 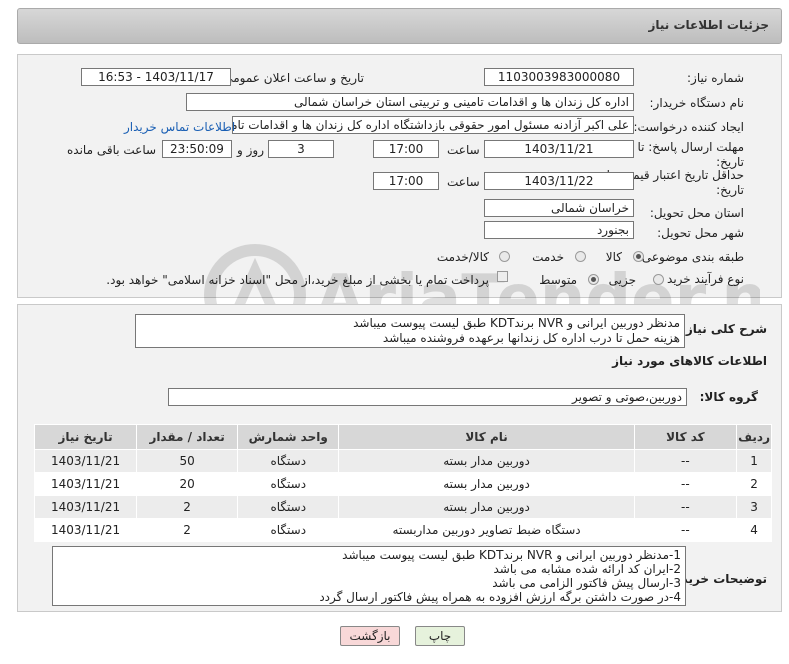 What do you see at coordinates (197, 149) in the screenshot?
I see `remaining-time-field: 23:50:09` at bounding box center [197, 149].